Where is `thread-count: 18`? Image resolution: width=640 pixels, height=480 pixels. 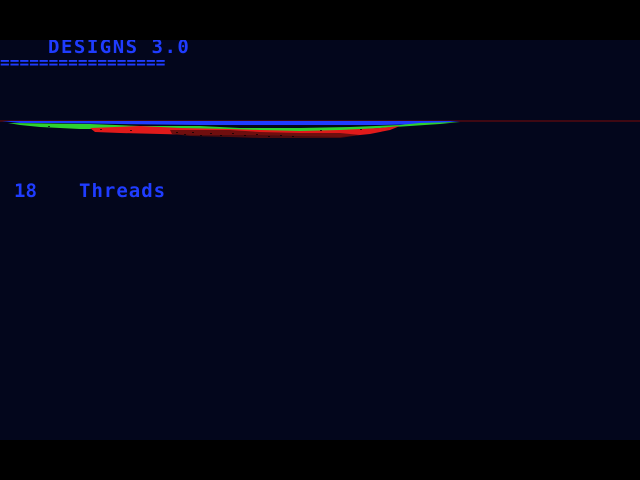 thread-count: 18 is located at coordinates (25, 191).